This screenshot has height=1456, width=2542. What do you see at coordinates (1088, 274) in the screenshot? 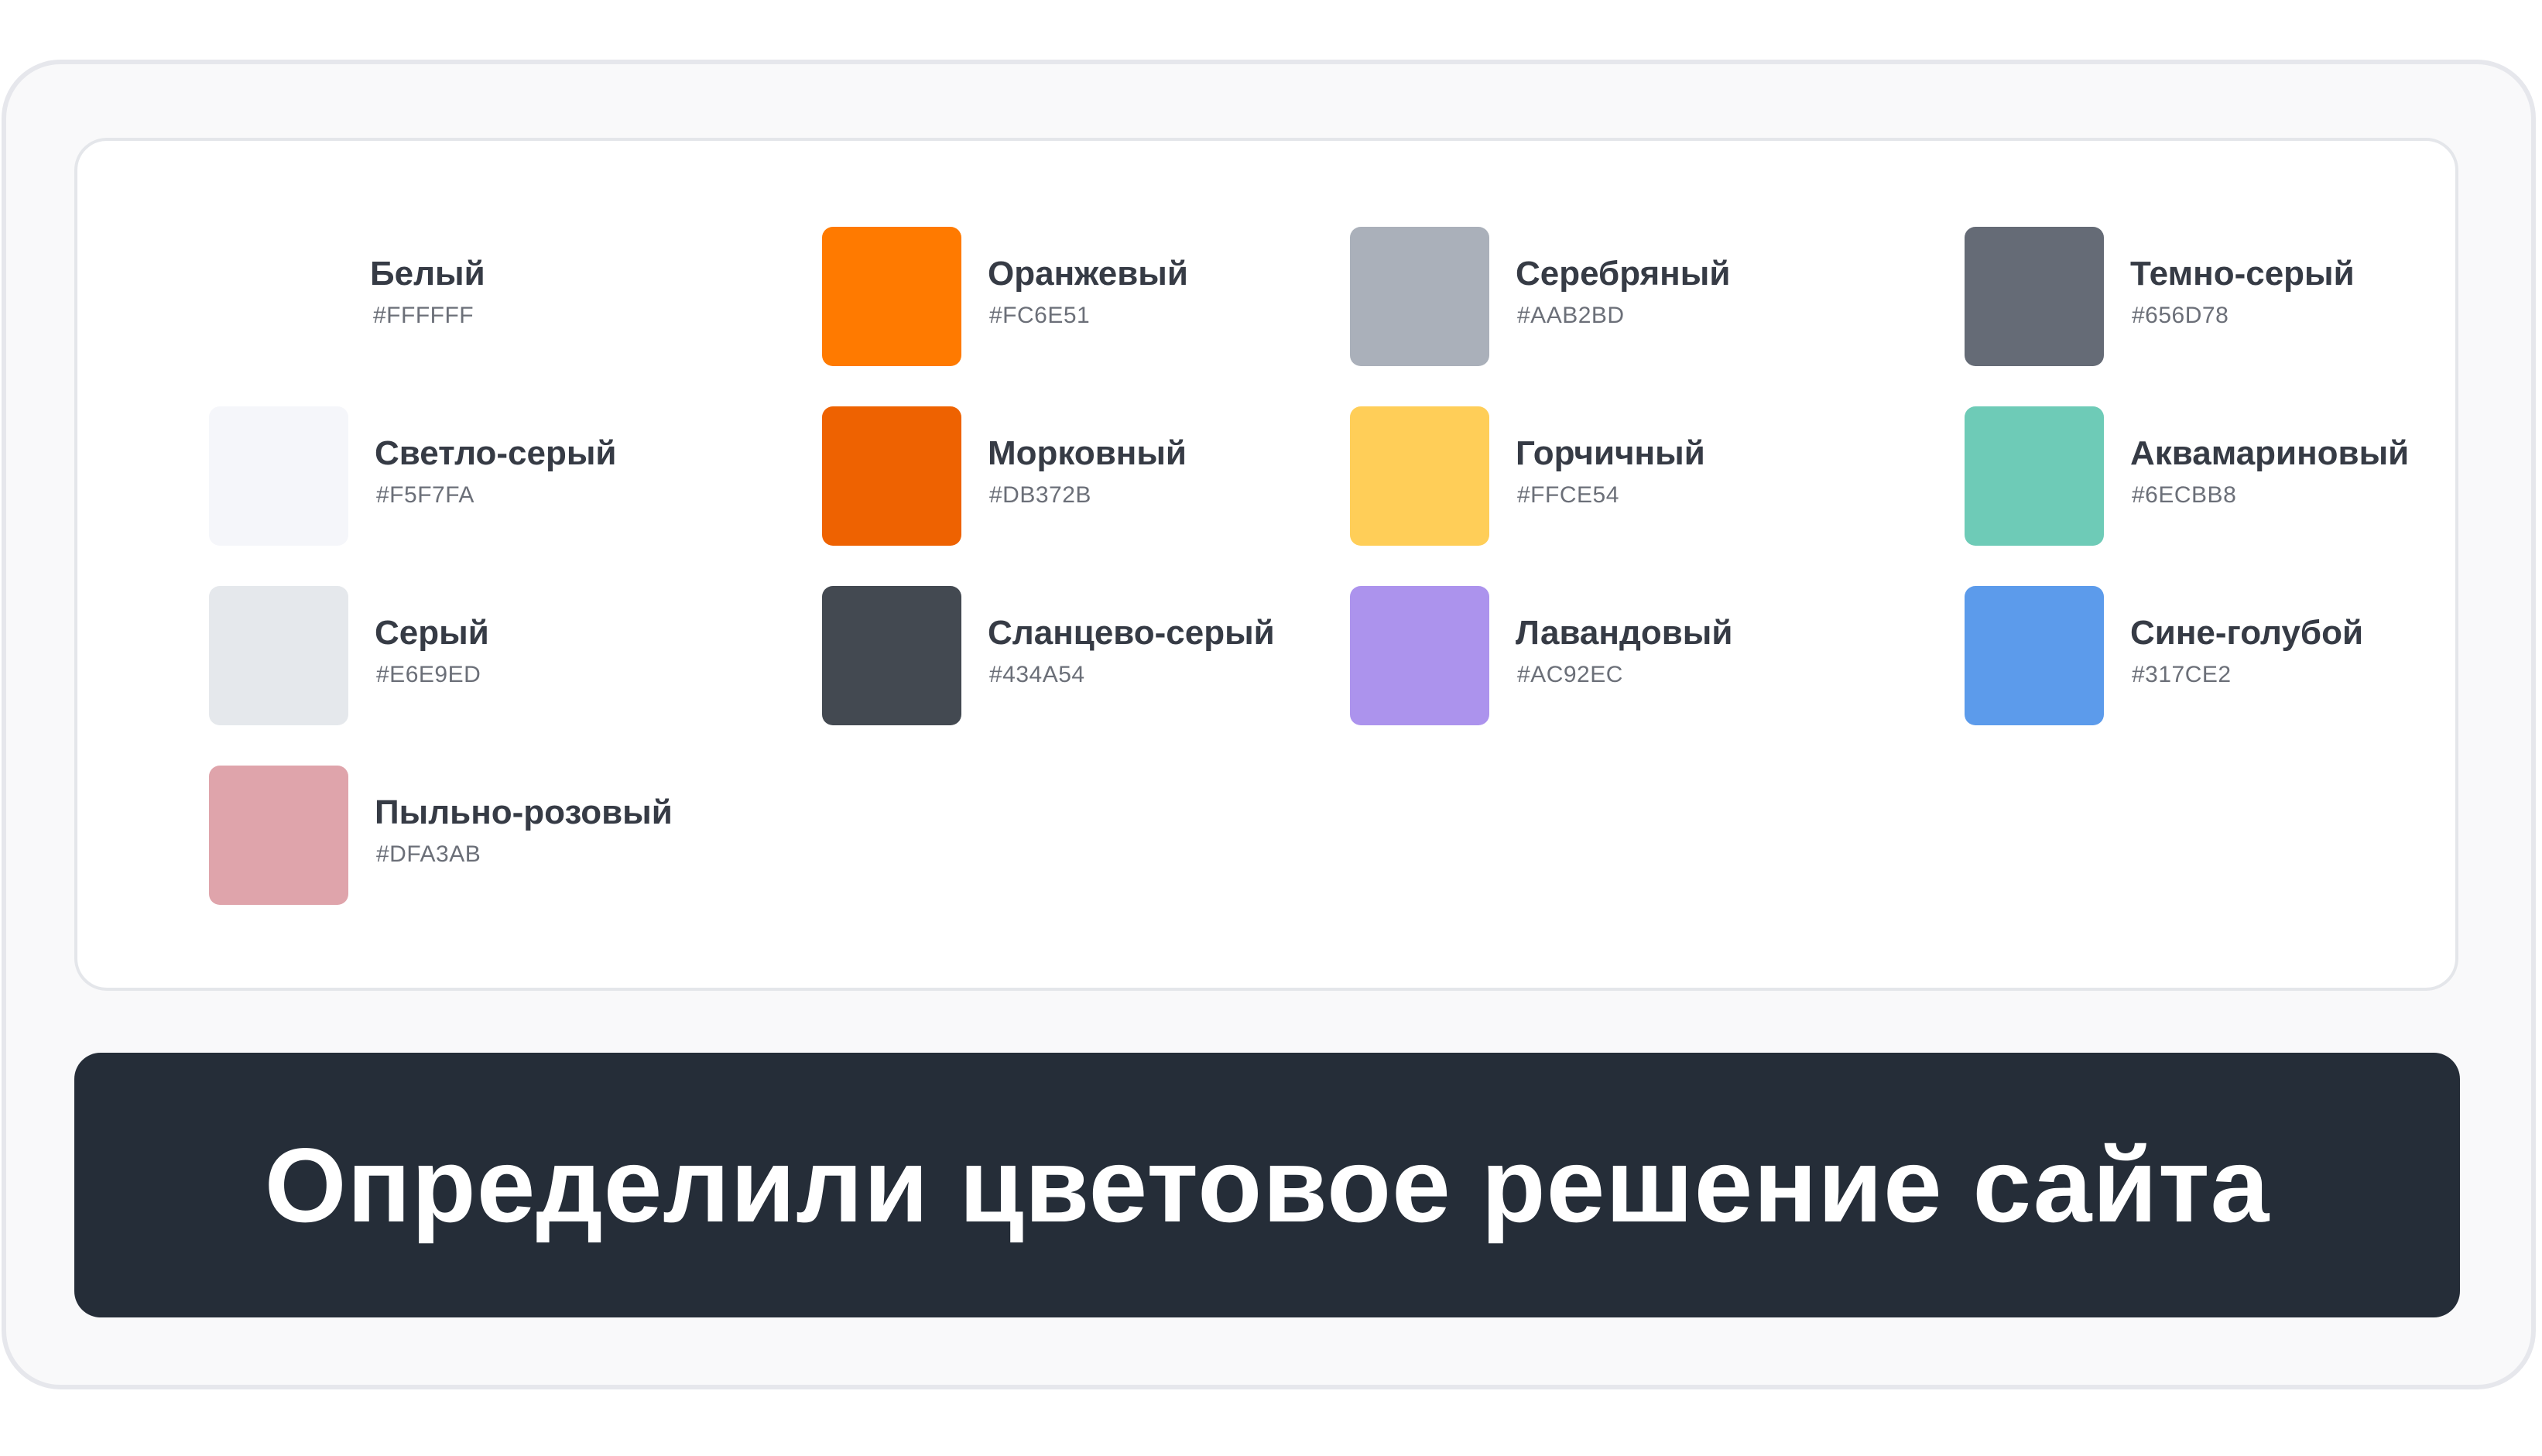
I see `color-name: Оранжевый` at bounding box center [1088, 274].